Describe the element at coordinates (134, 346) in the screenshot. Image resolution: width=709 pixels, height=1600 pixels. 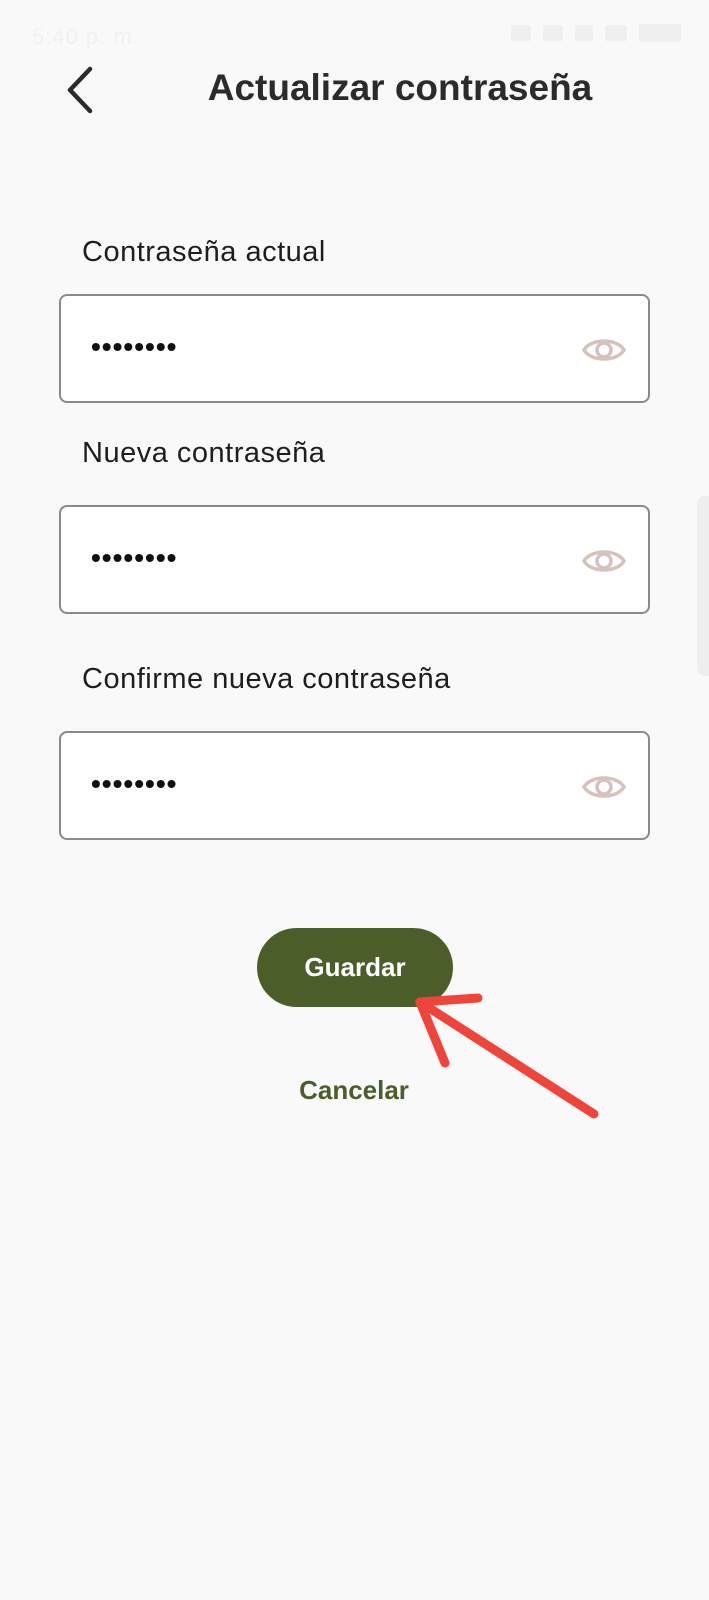
I see `current-password-value: ••••••••` at that location.